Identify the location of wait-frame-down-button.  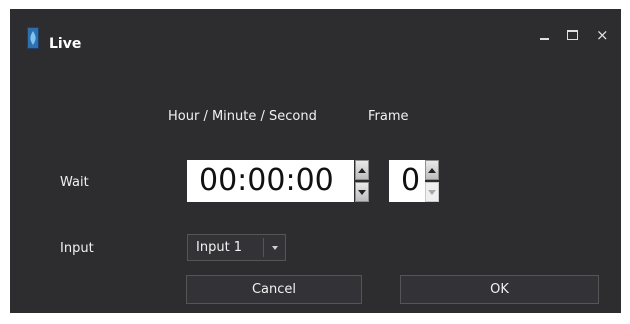
(432, 192).